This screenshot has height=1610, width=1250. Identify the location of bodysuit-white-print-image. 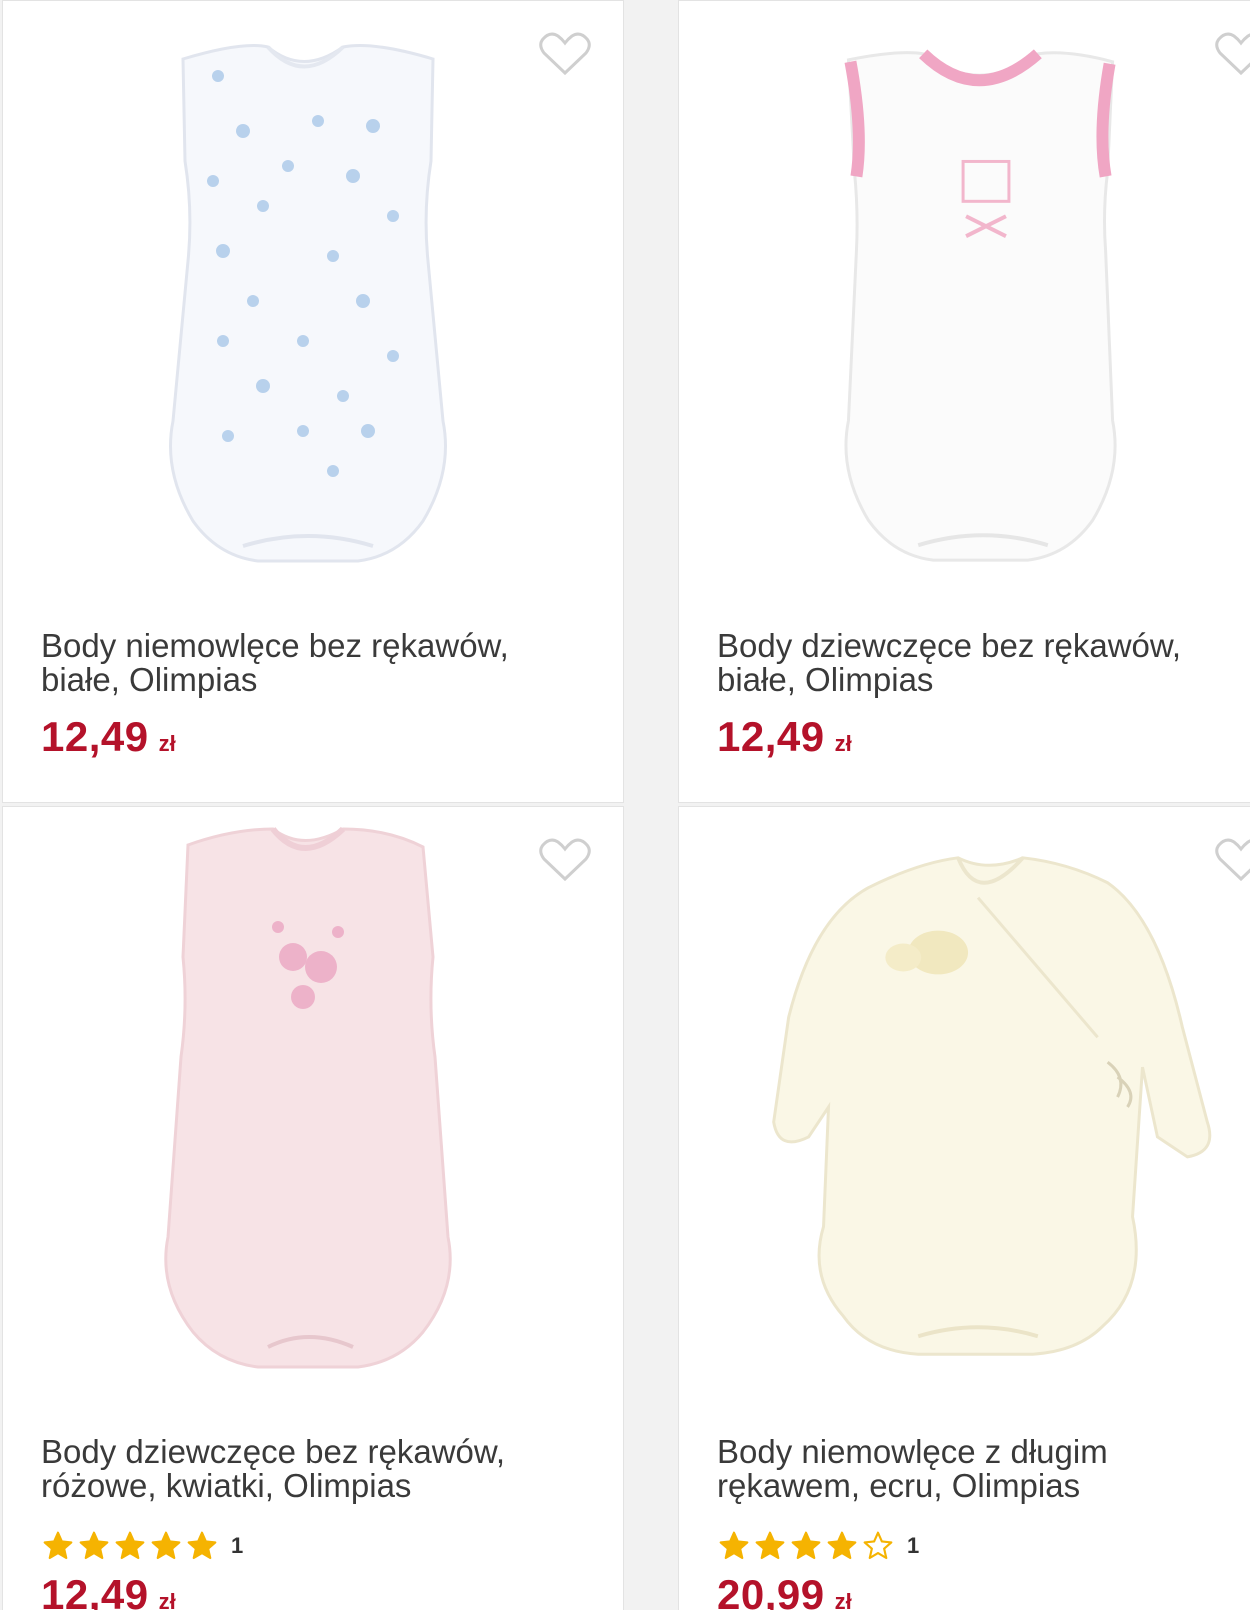
(308, 303).